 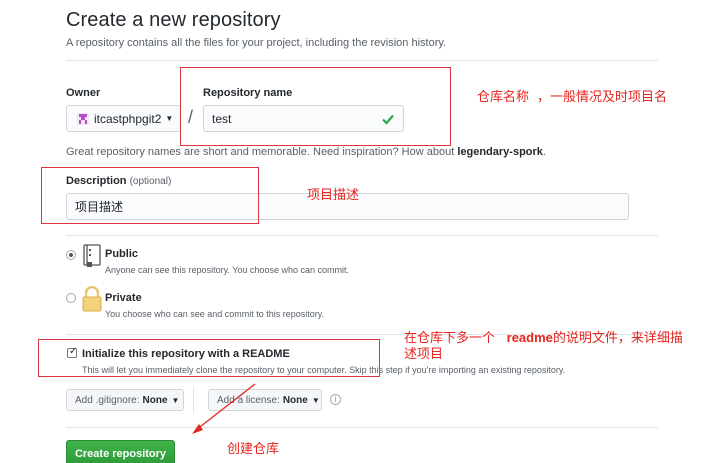 What do you see at coordinates (193, 400) in the screenshot?
I see `select-separator` at bounding box center [193, 400].